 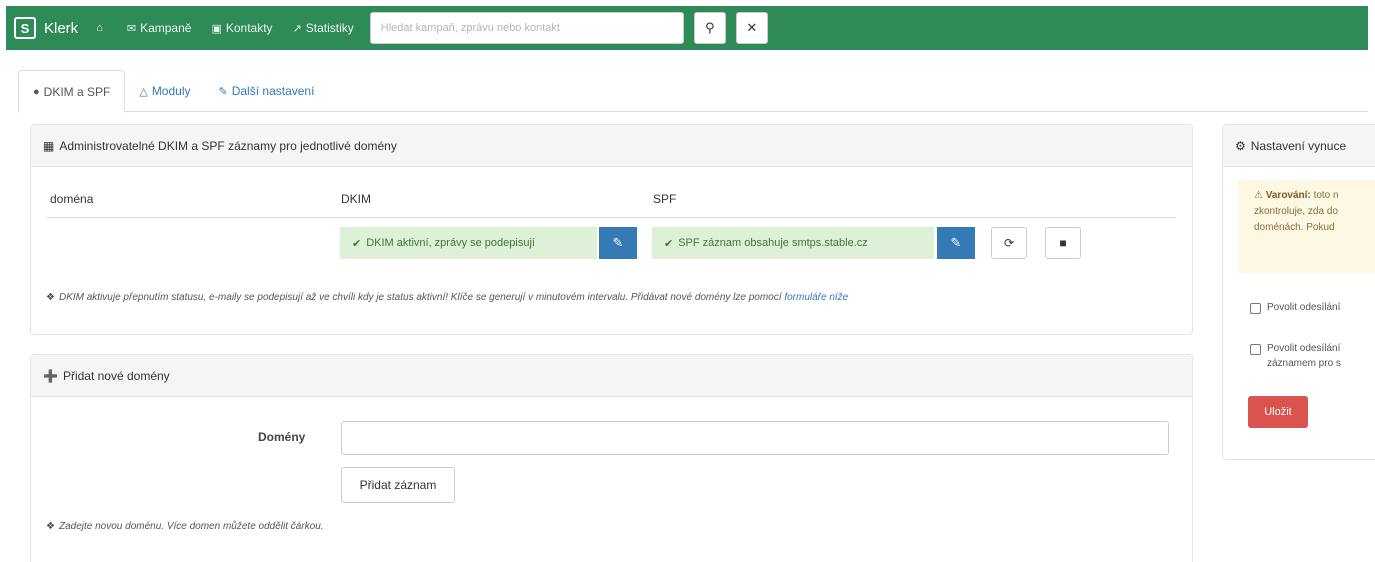 What do you see at coordinates (1258, 195) in the screenshot?
I see `warning-icon: ⚠` at bounding box center [1258, 195].